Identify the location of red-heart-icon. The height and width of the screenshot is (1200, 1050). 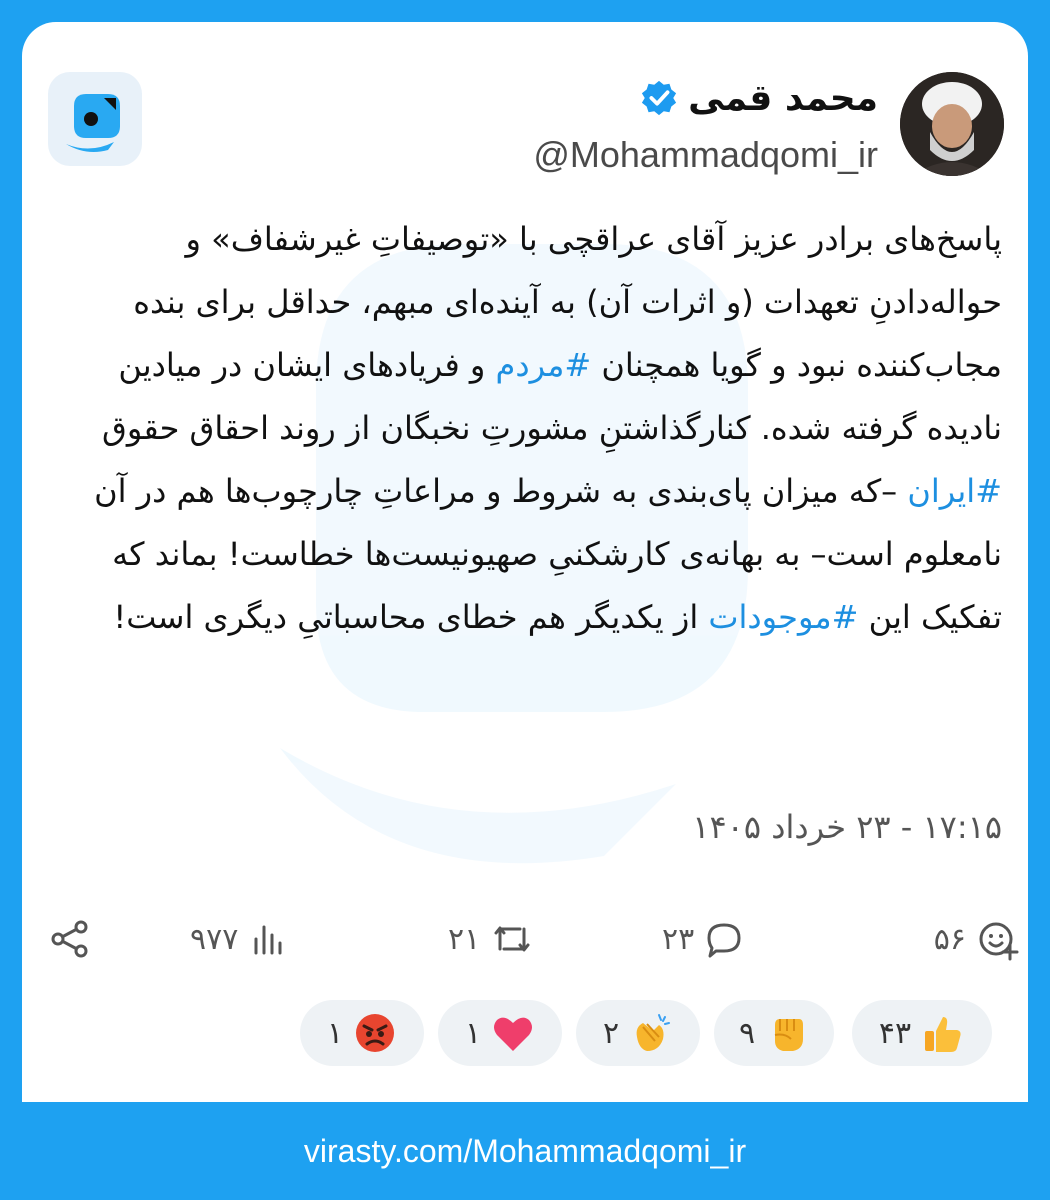
(513, 1034).